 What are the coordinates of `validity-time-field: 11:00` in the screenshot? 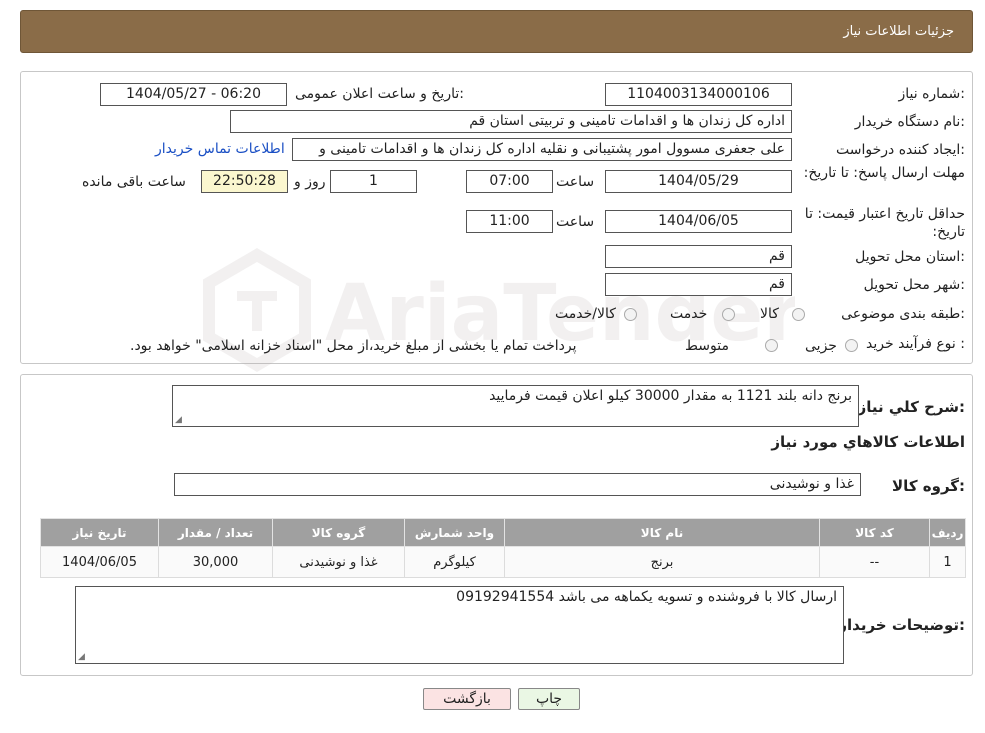 It's located at (509, 221).